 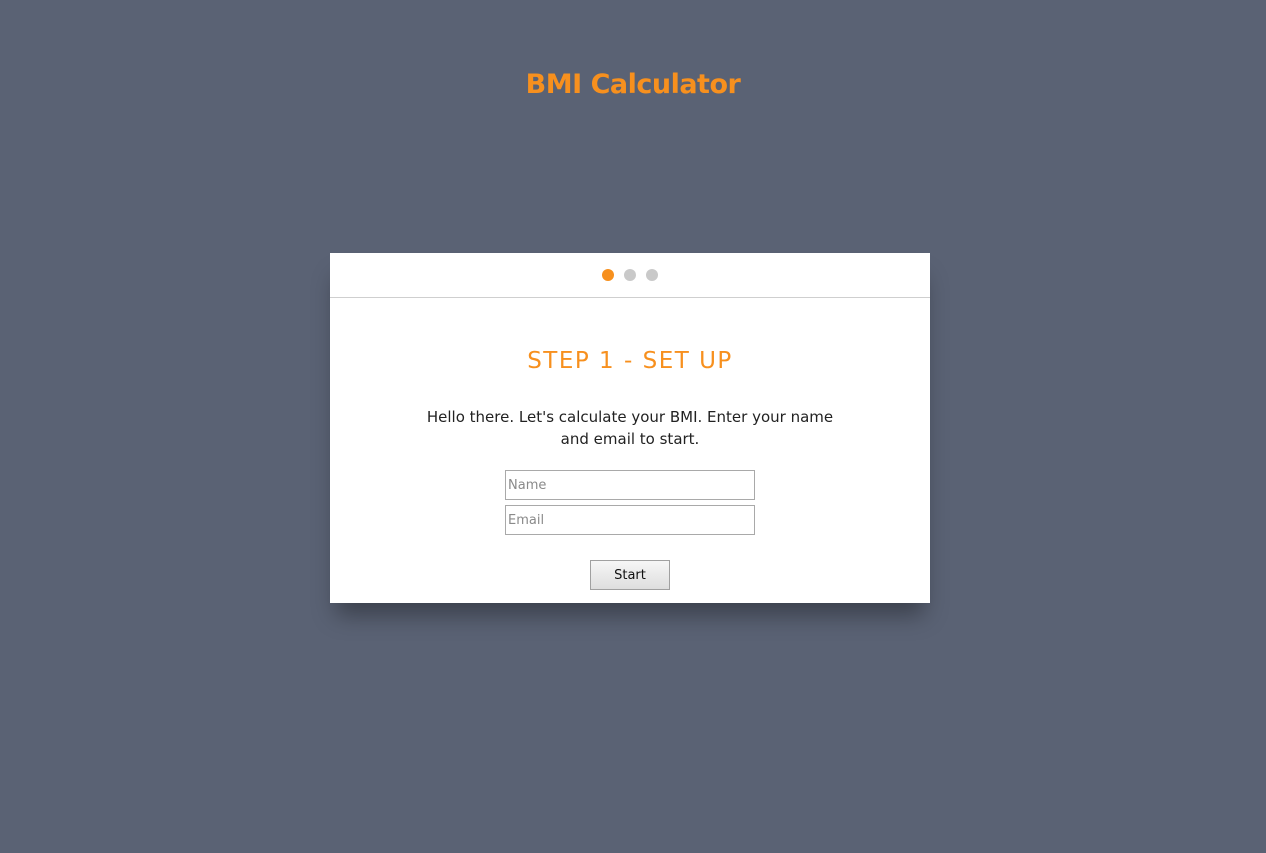 I want to click on start-button: Start, so click(x=630, y=575).